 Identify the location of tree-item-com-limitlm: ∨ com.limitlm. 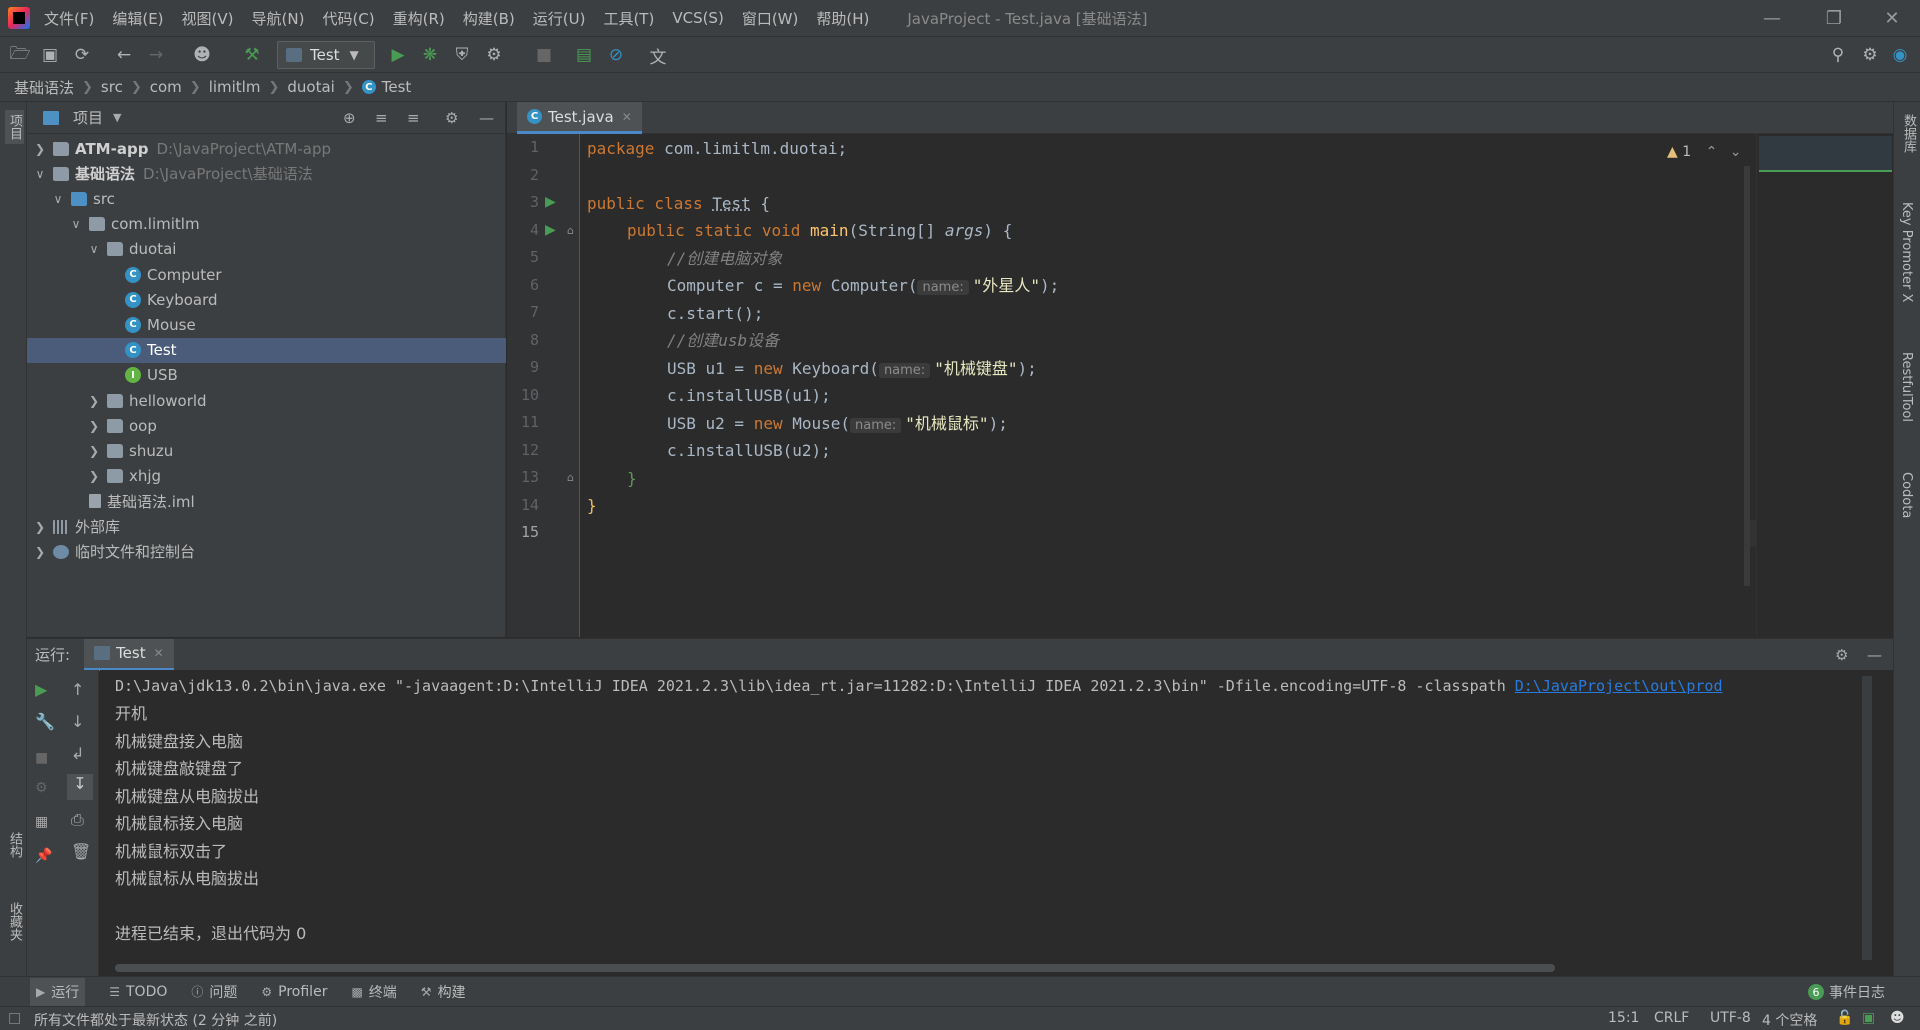
(266, 224).